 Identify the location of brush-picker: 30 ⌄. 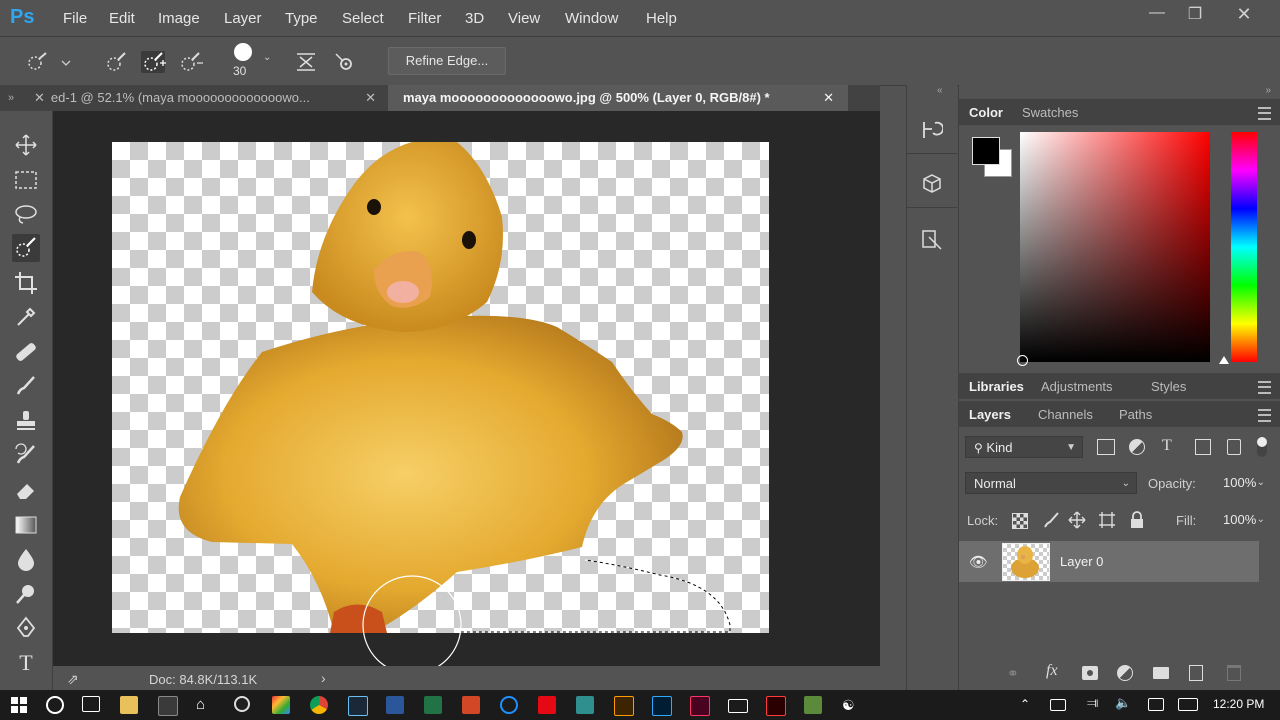
(252, 62).